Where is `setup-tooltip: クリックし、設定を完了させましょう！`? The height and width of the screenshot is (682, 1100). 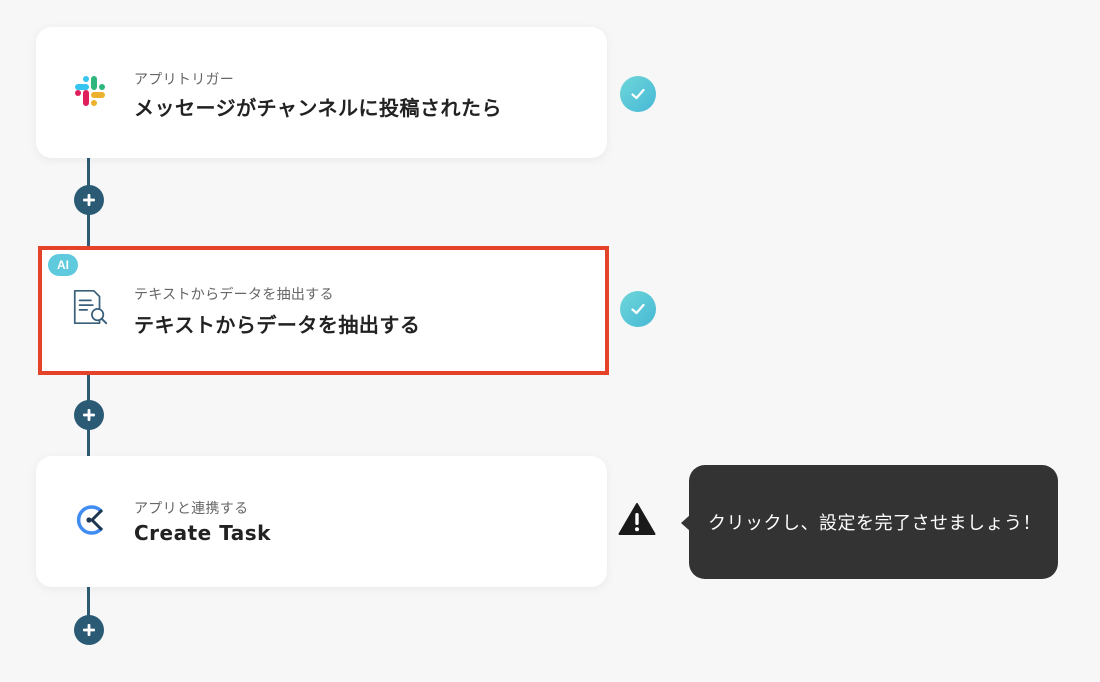 setup-tooltip: クリックし、設定を完了させましょう！ is located at coordinates (869, 522).